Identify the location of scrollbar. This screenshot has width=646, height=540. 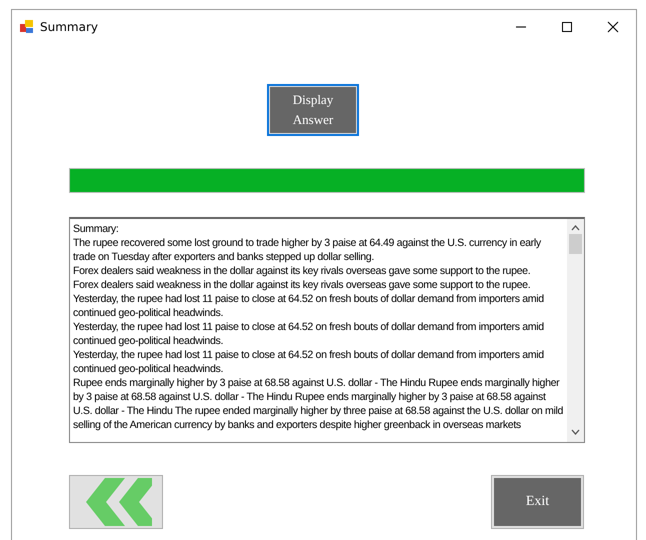
(575, 330).